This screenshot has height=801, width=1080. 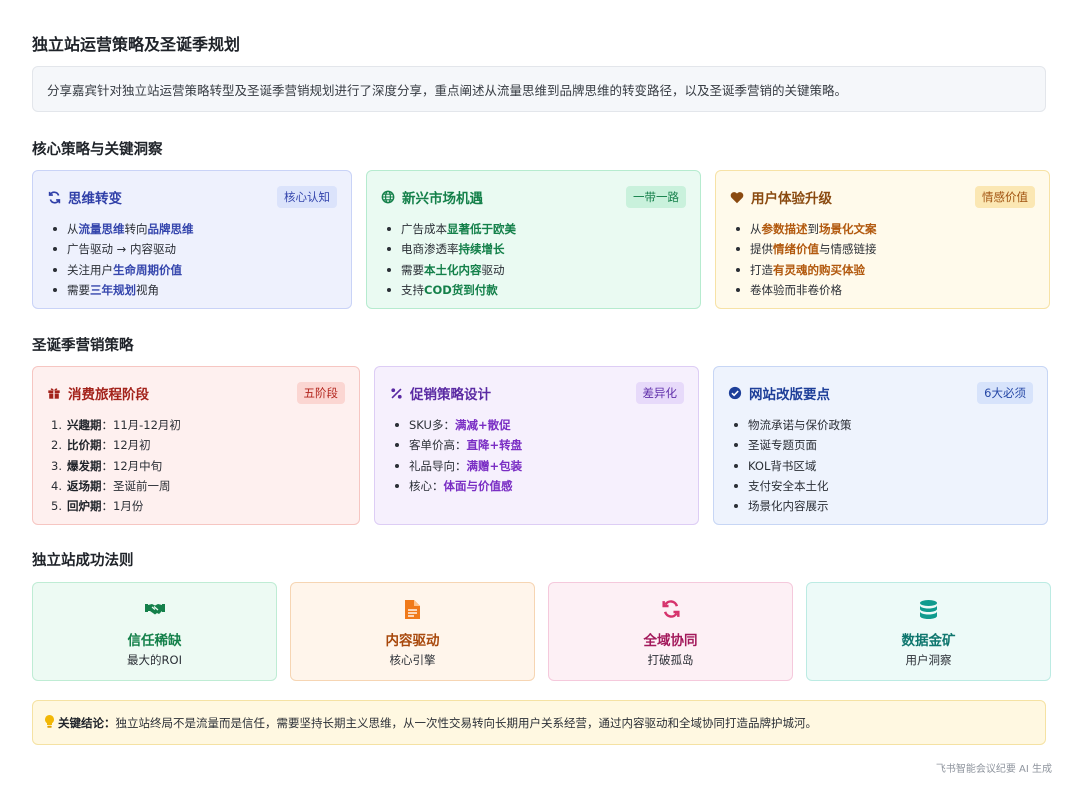 I want to click on card-title: 消费旅程阶段, so click(x=108, y=395).